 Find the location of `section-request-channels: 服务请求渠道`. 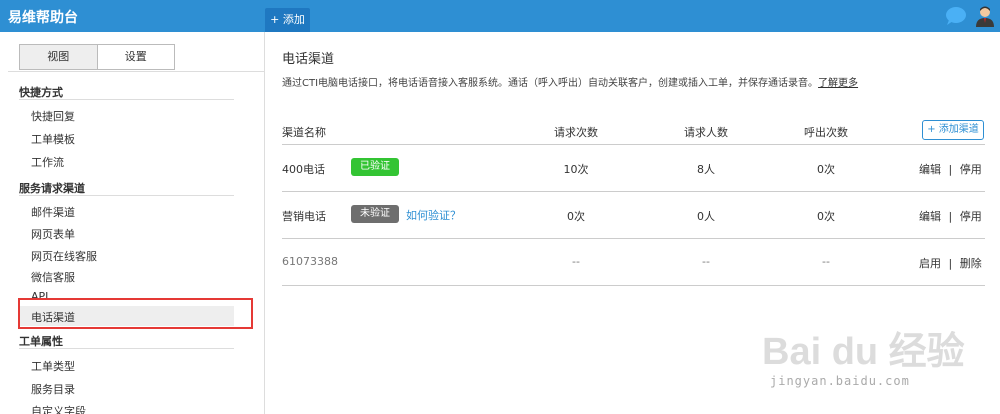

section-request-channels: 服务请求渠道 is located at coordinates (52, 188).